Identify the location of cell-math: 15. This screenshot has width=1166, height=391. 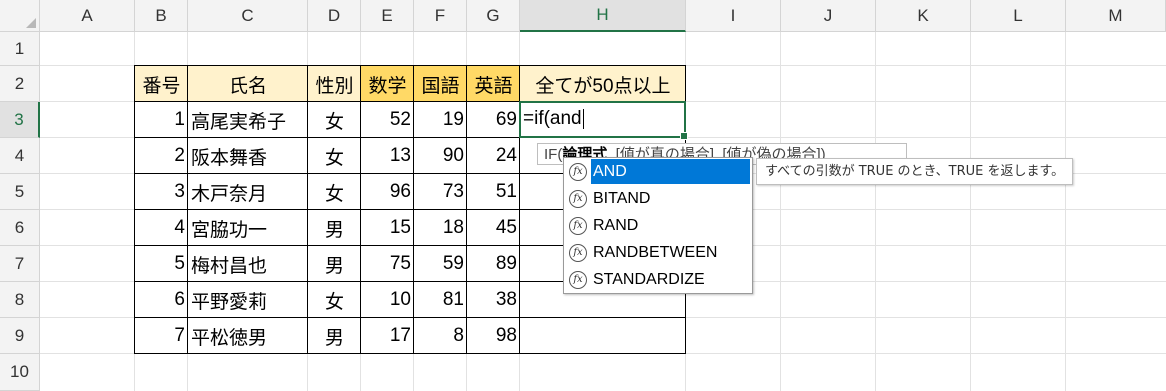
(387, 228).